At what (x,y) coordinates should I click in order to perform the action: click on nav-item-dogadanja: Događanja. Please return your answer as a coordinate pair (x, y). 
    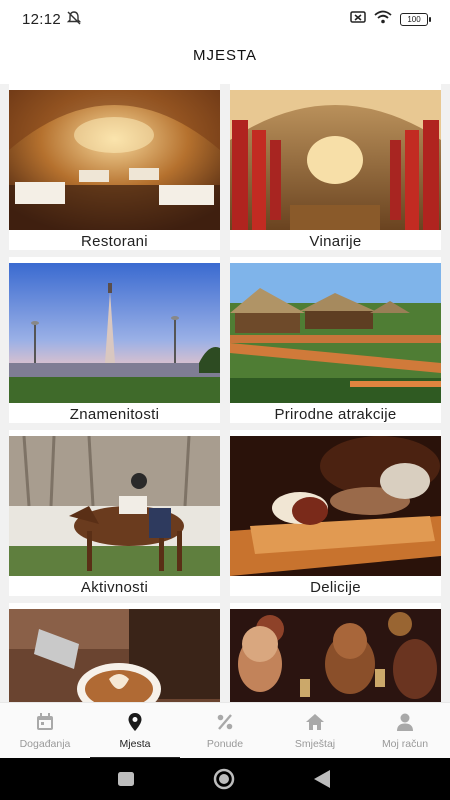
    Looking at the image, I should click on (45, 731).